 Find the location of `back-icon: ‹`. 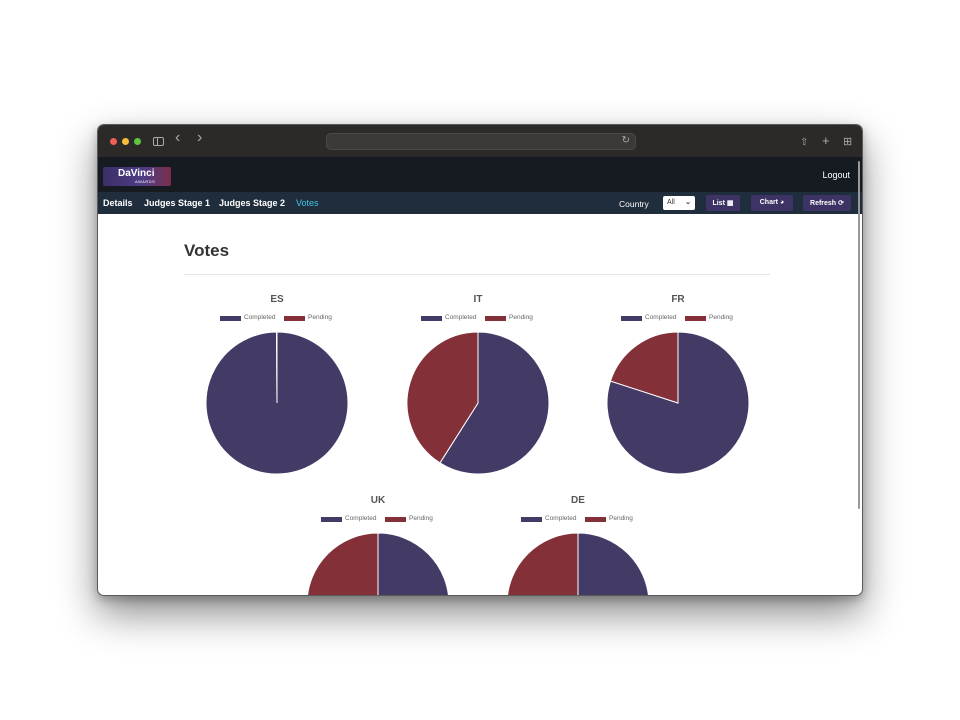

back-icon: ‹ is located at coordinates (177, 138).